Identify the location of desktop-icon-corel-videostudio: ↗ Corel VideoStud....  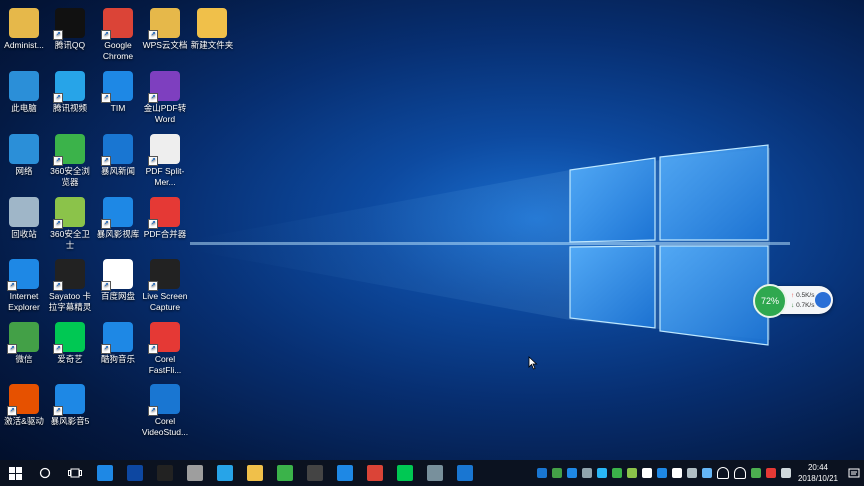
(165, 409).